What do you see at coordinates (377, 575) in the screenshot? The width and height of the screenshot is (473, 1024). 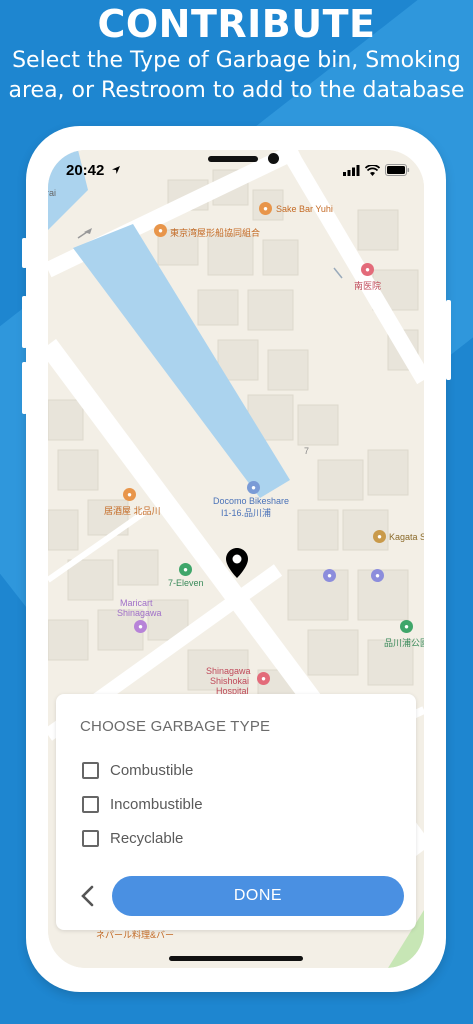 I see `restroom-icon-2: ●` at bounding box center [377, 575].